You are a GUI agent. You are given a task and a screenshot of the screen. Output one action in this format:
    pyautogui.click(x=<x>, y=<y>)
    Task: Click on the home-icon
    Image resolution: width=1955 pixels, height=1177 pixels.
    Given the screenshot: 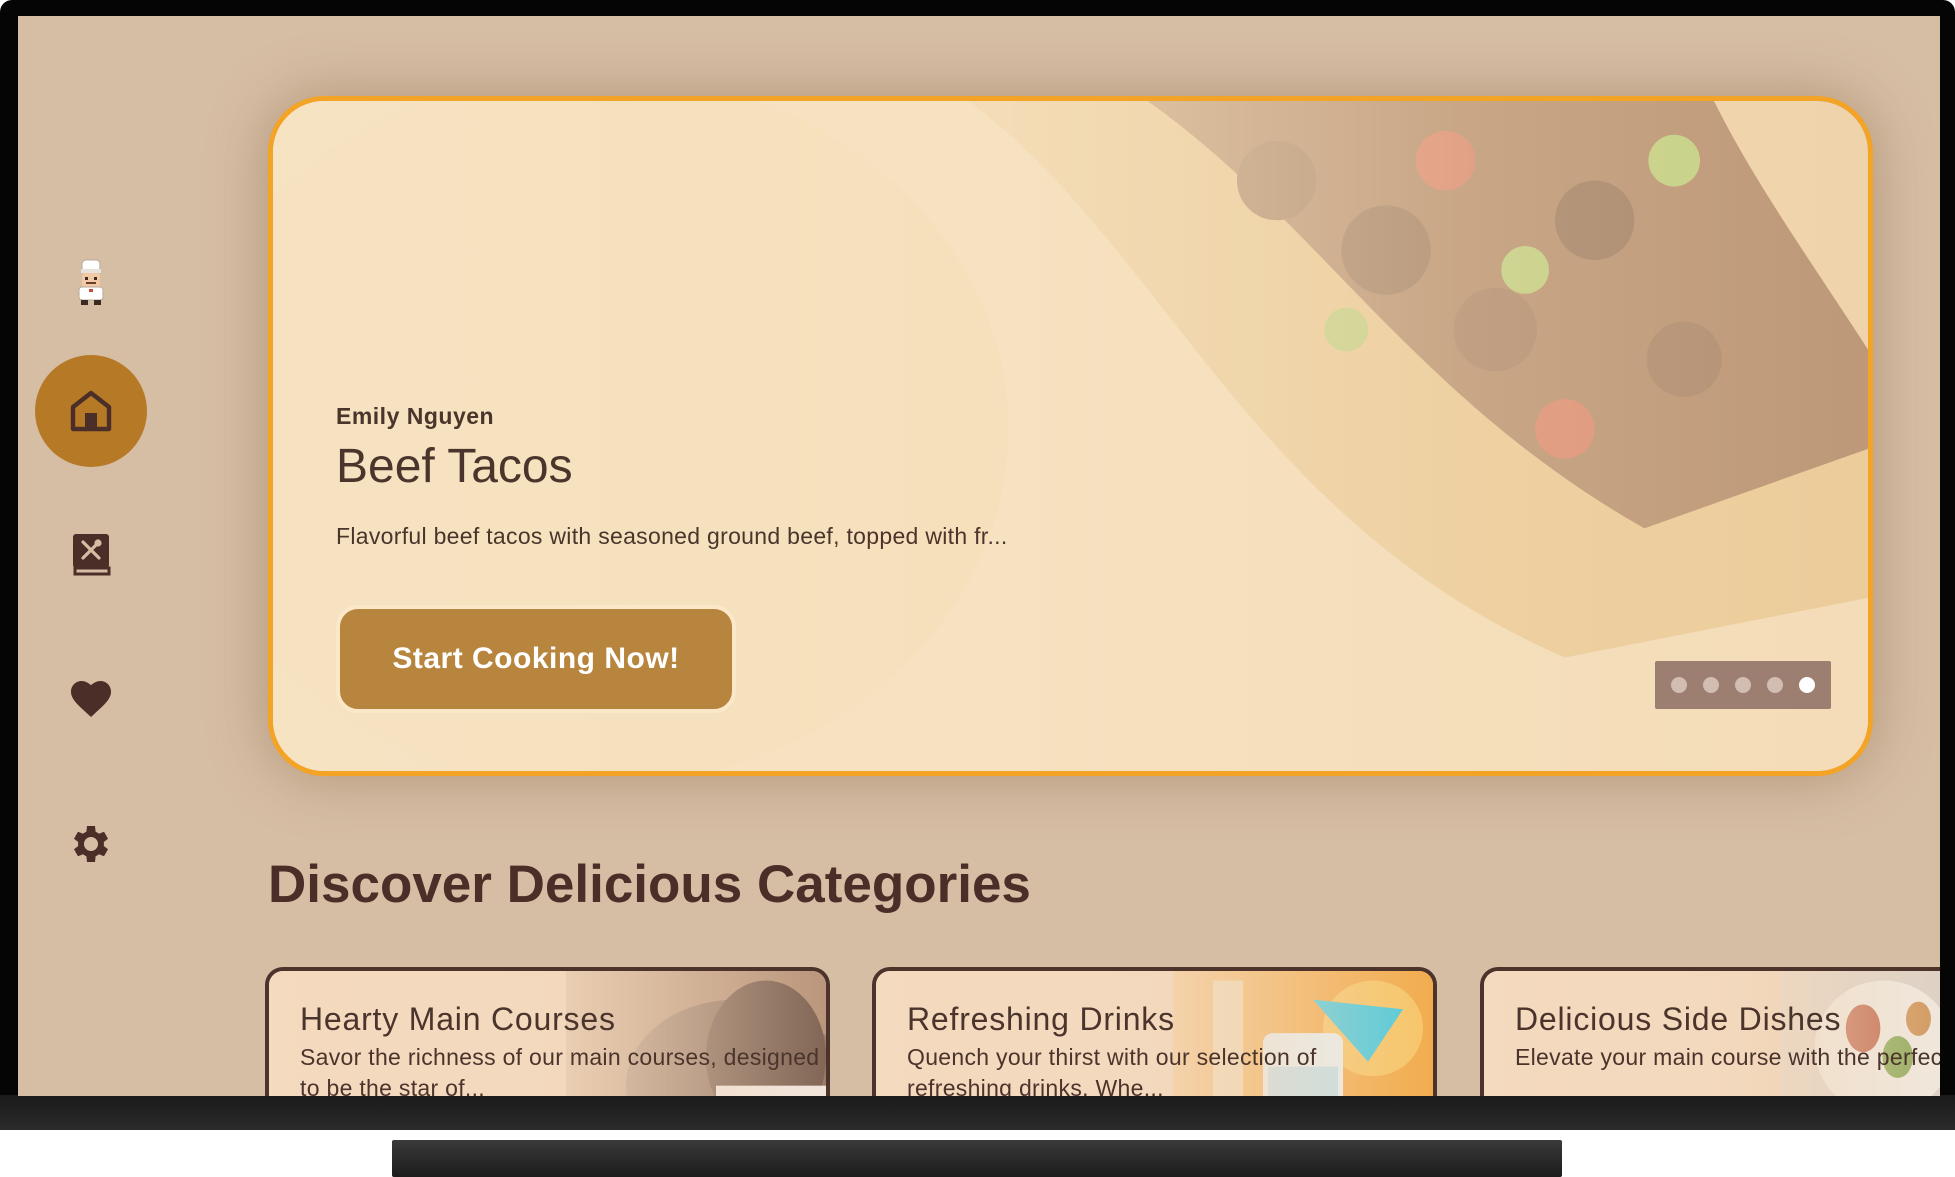 What is the action you would take?
    pyautogui.click(x=91, y=411)
    